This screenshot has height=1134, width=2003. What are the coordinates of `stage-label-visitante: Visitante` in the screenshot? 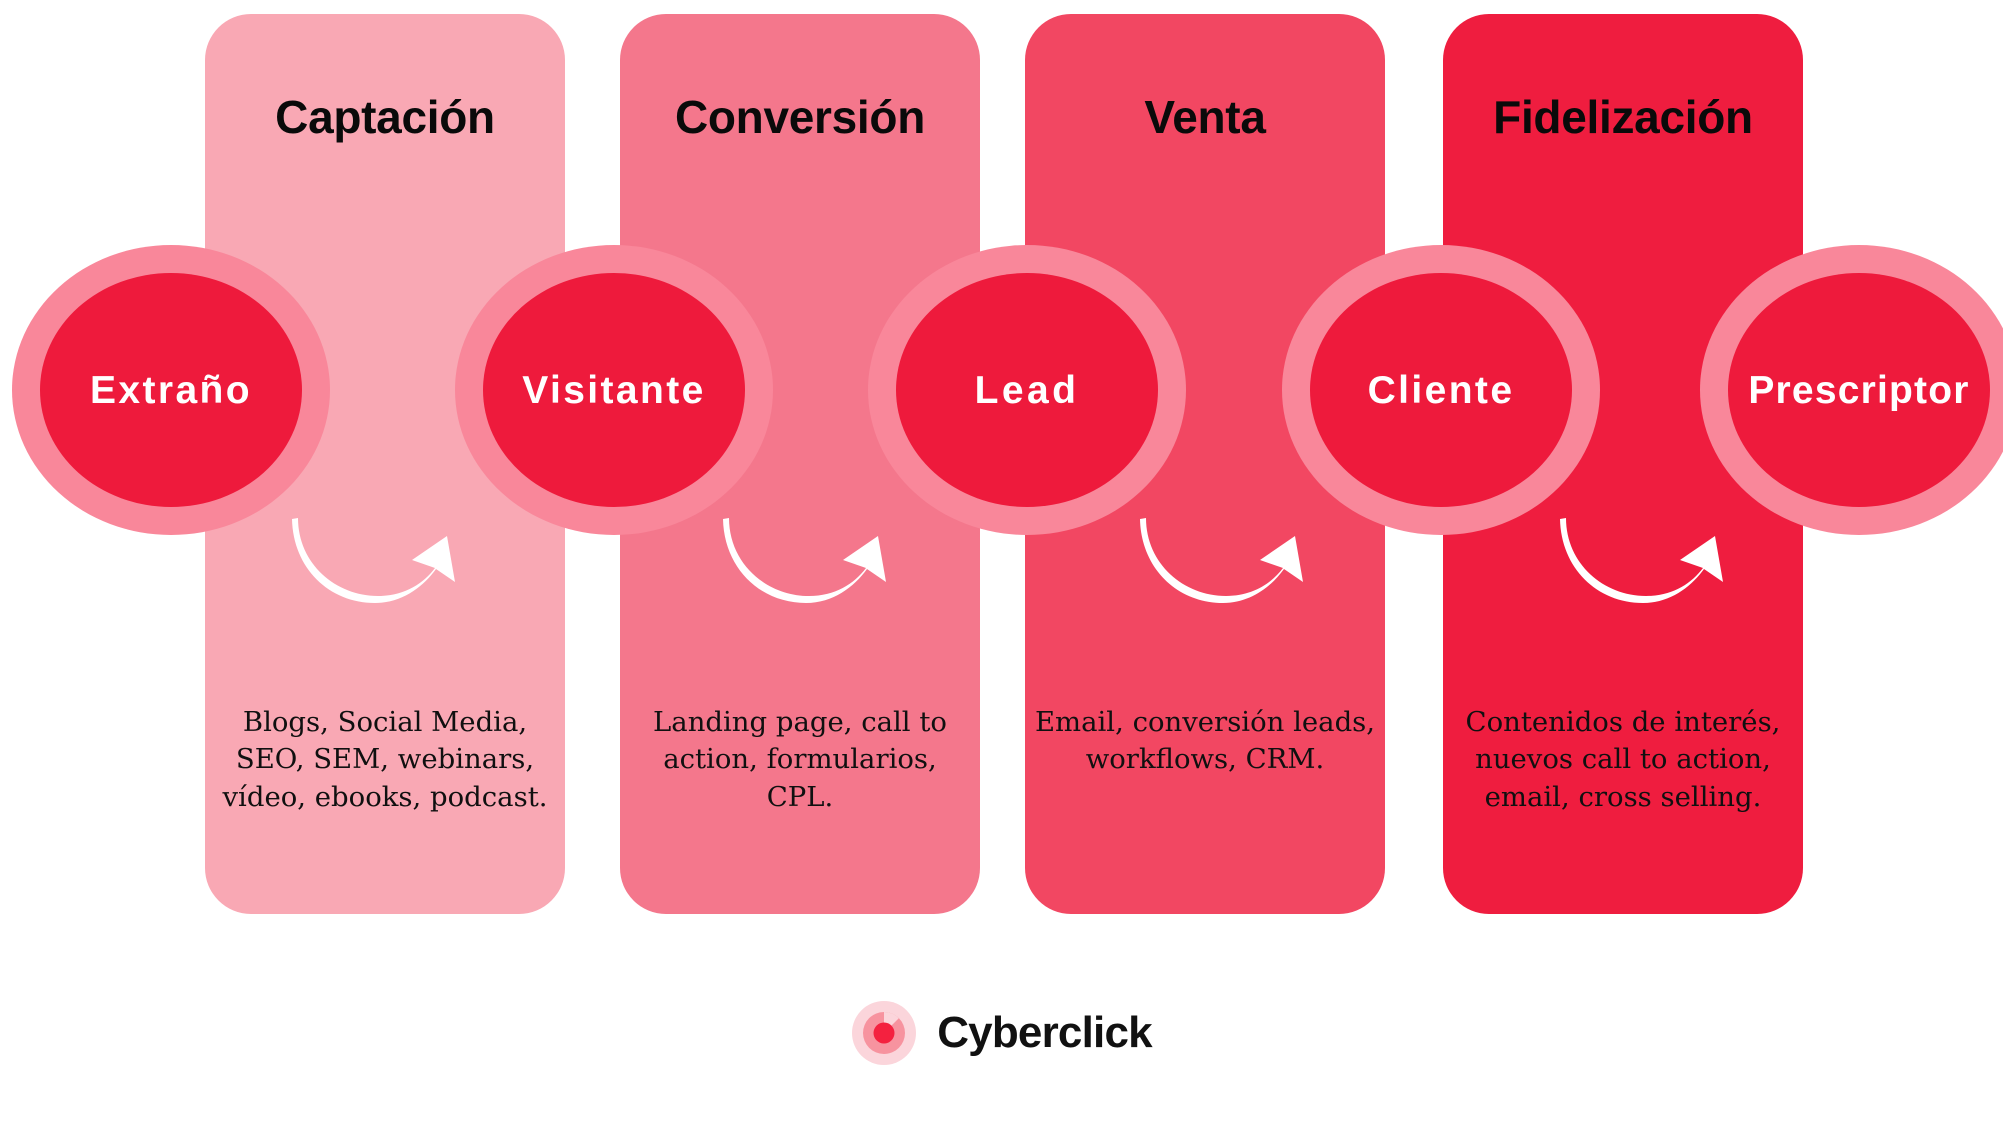 It's located at (614, 390).